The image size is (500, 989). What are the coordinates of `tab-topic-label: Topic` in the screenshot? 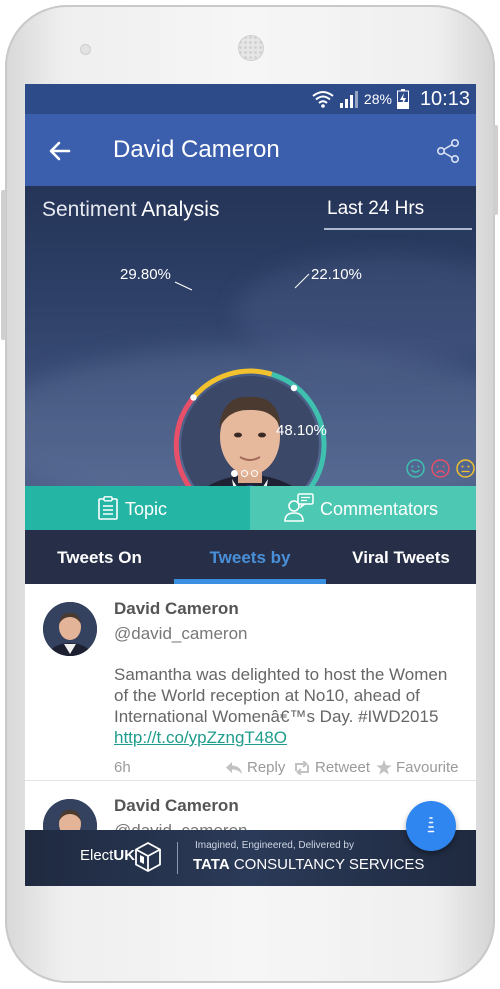 It's located at (146, 509).